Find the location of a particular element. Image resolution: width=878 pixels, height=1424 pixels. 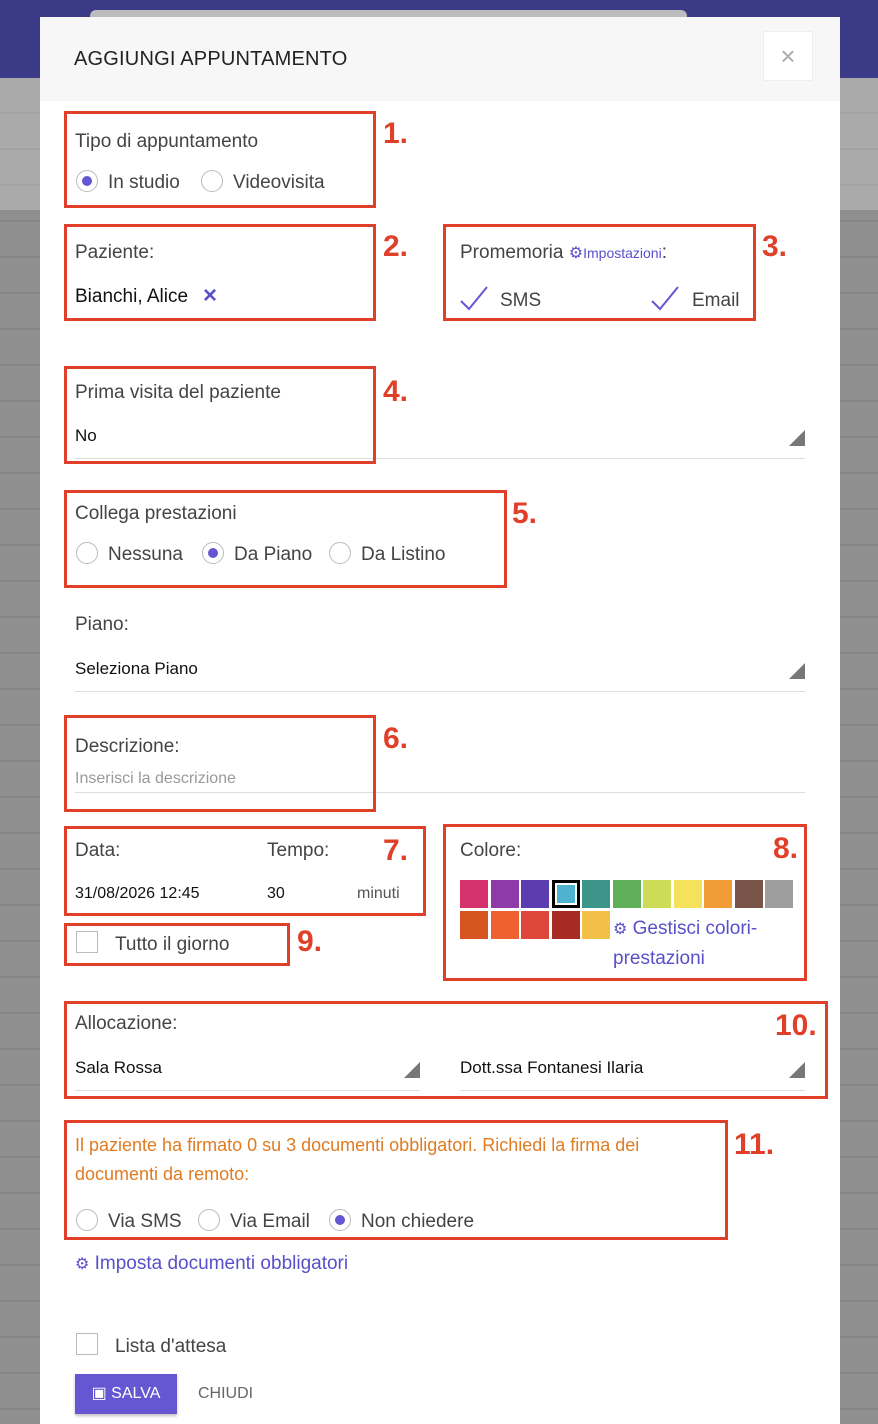

required-documents-link: ⚙ Imposta documenti obbligatori is located at coordinates (211, 1264).